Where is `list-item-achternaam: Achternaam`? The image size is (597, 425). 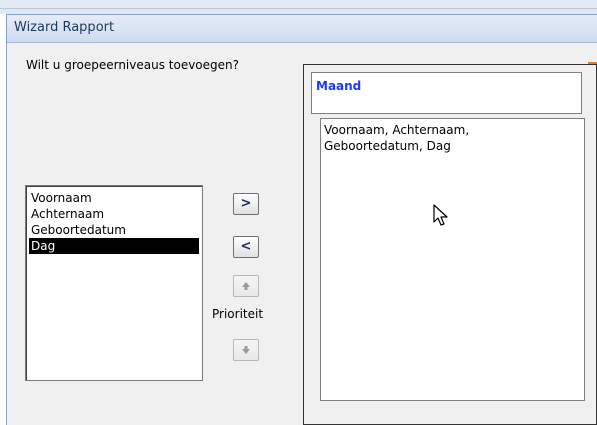
list-item-achternaam: Achternaam is located at coordinates (114, 214).